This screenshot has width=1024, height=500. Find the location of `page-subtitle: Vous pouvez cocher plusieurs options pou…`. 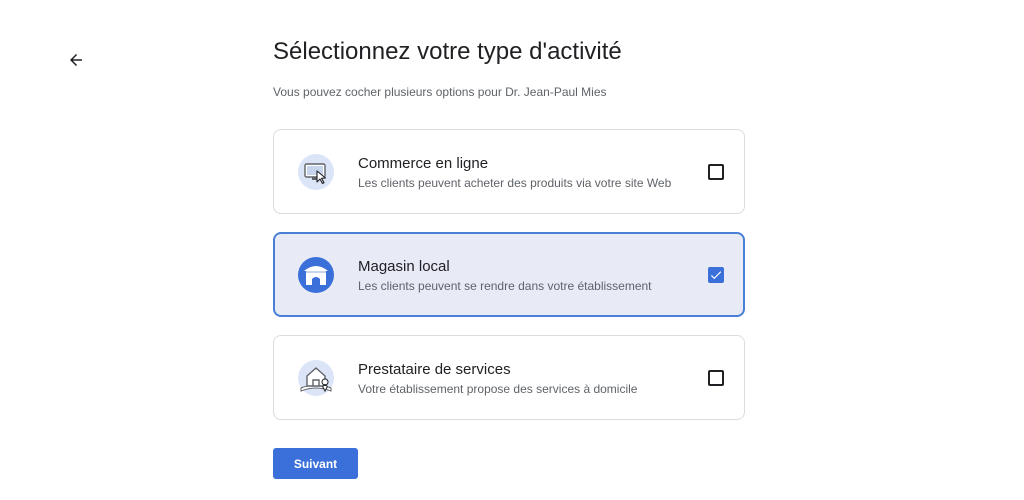

page-subtitle: Vous pouvez cocher plusieurs options pou… is located at coordinates (440, 92).